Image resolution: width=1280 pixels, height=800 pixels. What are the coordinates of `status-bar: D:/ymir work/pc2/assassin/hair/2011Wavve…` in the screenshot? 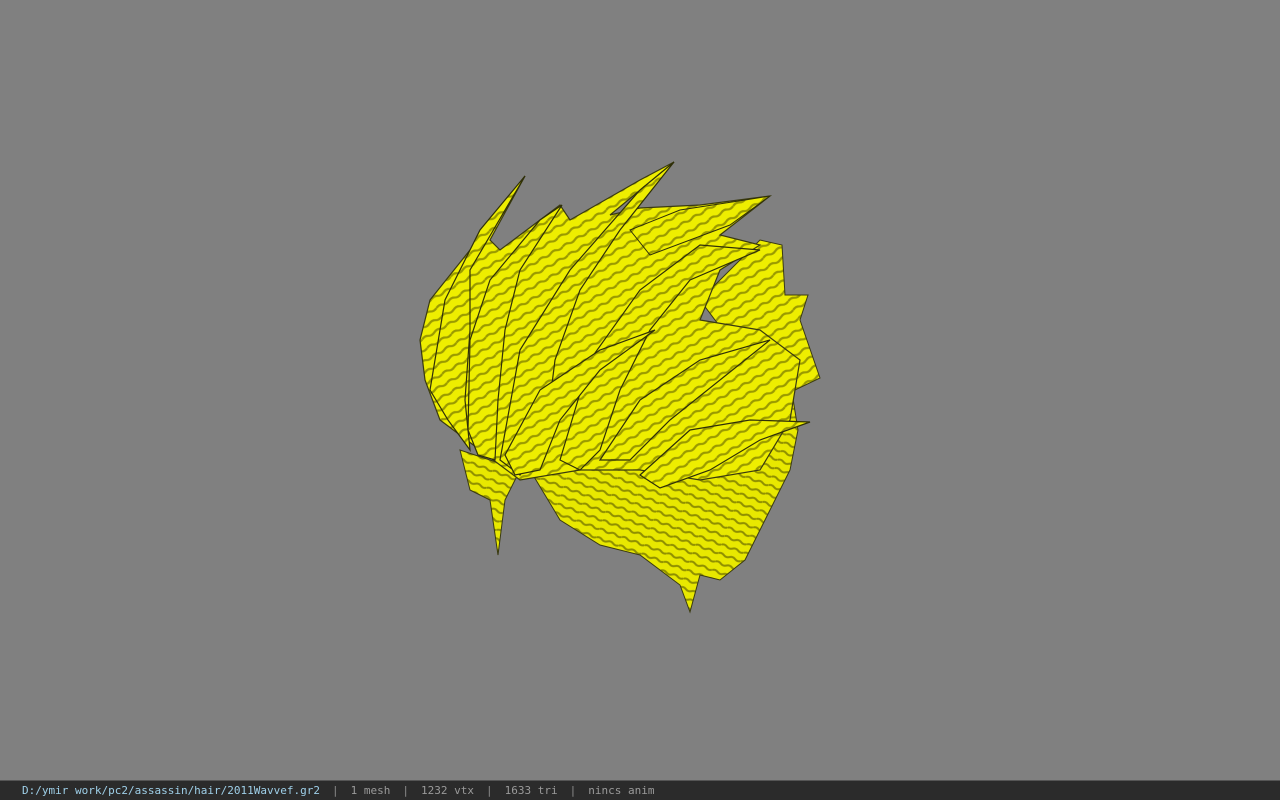 It's located at (640, 790).